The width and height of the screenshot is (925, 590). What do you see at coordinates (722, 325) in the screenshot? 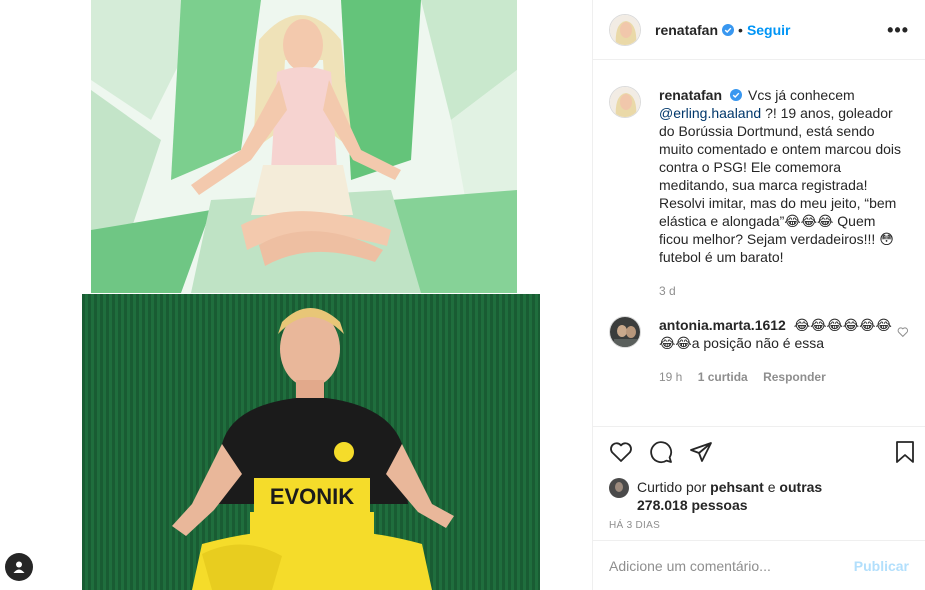
I see `commenter-username: antonia.marta.1612` at bounding box center [722, 325].